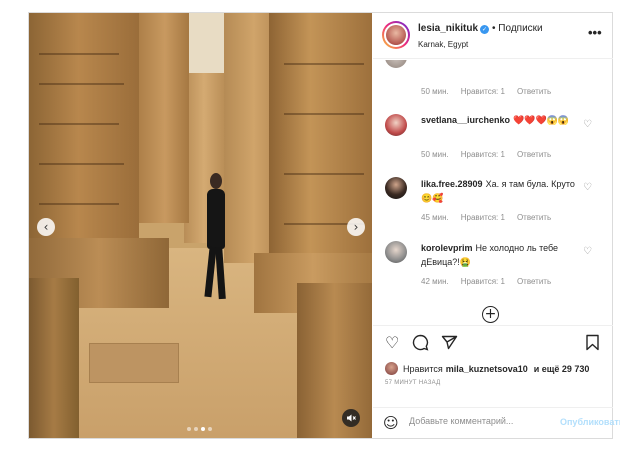 This screenshot has width=620, height=451. Describe the element at coordinates (216, 219) in the screenshot. I see `figure-body` at that location.